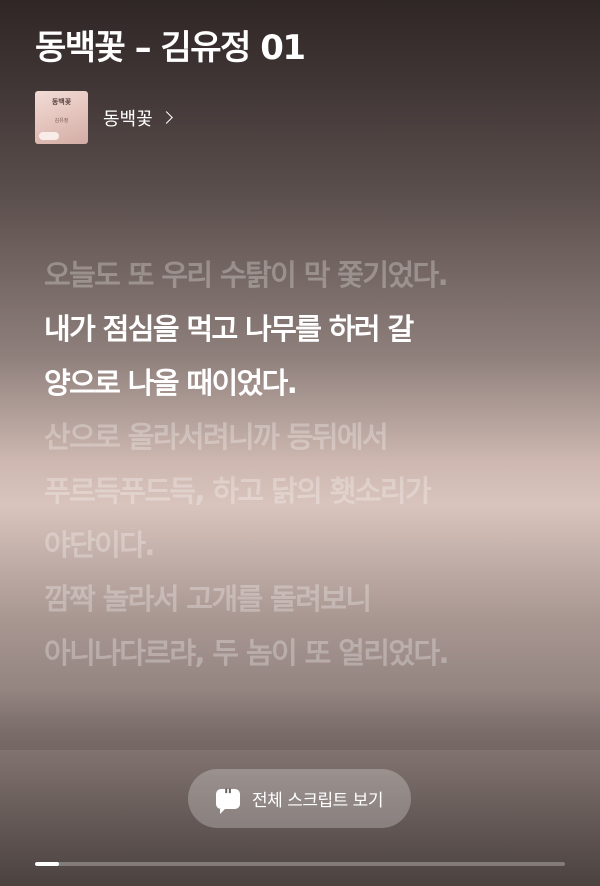 This screenshot has width=600, height=886. I want to click on full-script-label: 전체 스크립트 보기, so click(317, 801).